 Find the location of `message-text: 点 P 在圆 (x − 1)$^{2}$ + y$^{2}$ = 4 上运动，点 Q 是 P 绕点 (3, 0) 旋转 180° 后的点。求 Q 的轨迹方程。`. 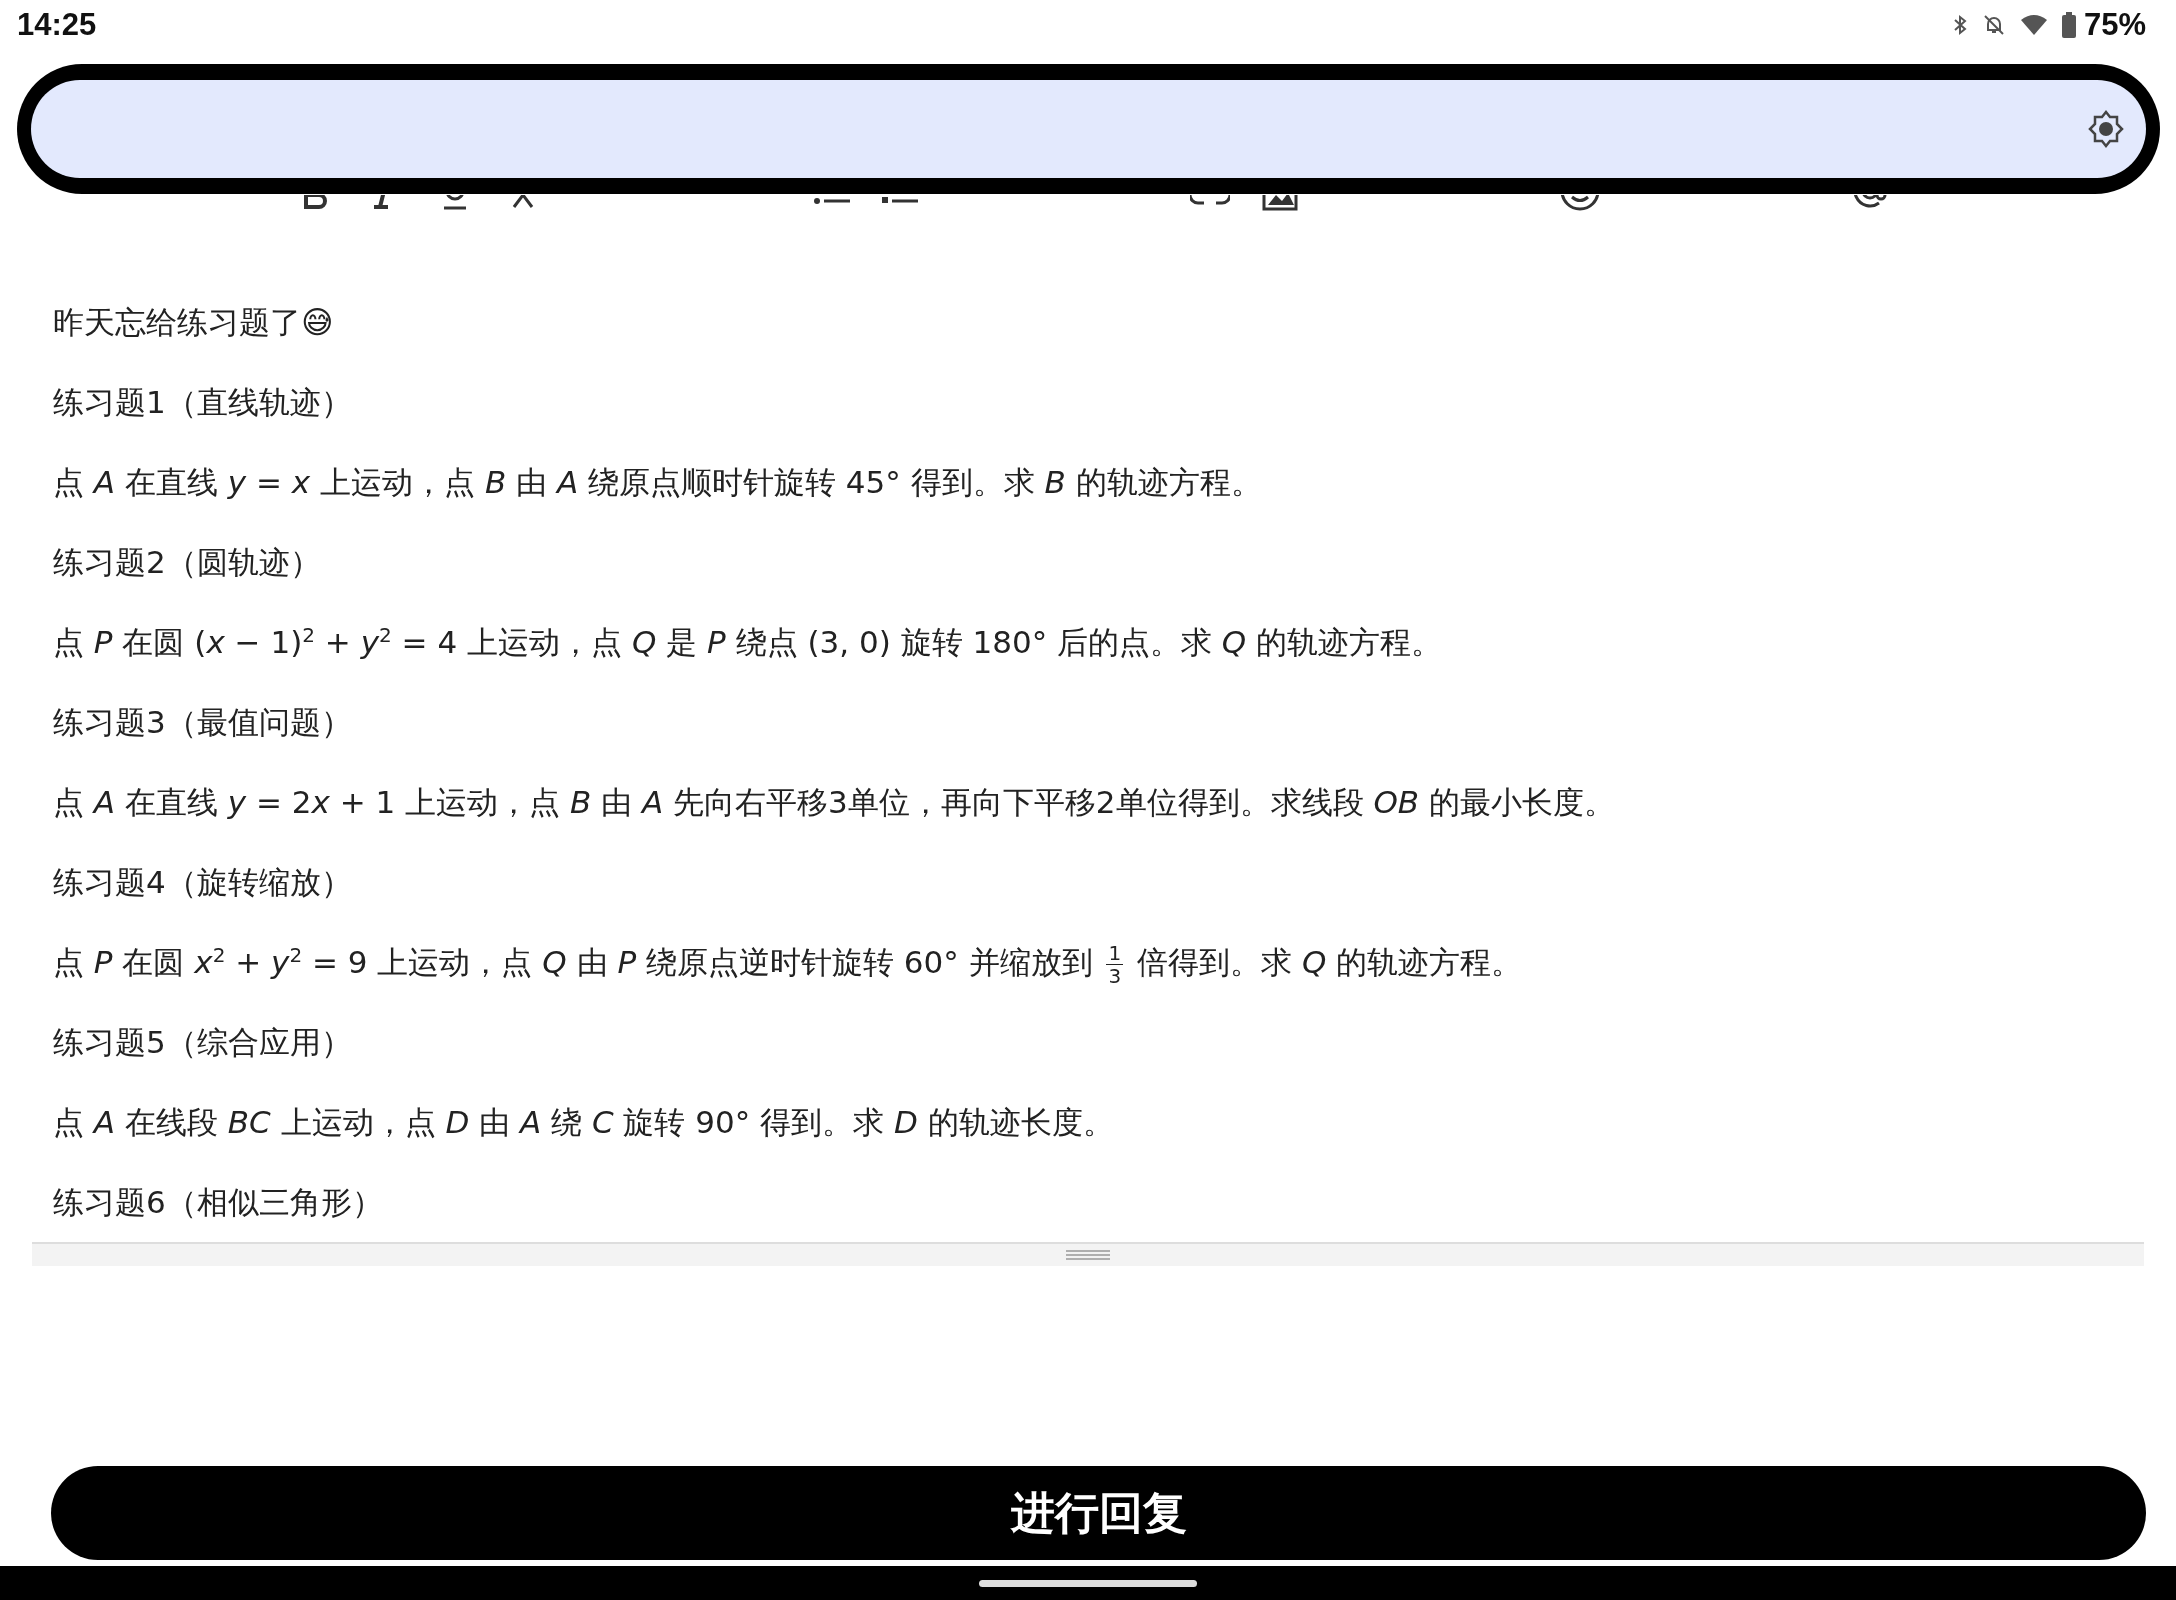

message-text: 点 P 在圆 (x − 1)$^{2}$ + y$^{2}$ = 4 上运动，点 Q 是 P 绕点 (3, 0) 旋转 180° 后的点。求 Q 的轨迹方程。 is located at coordinates (748, 641).